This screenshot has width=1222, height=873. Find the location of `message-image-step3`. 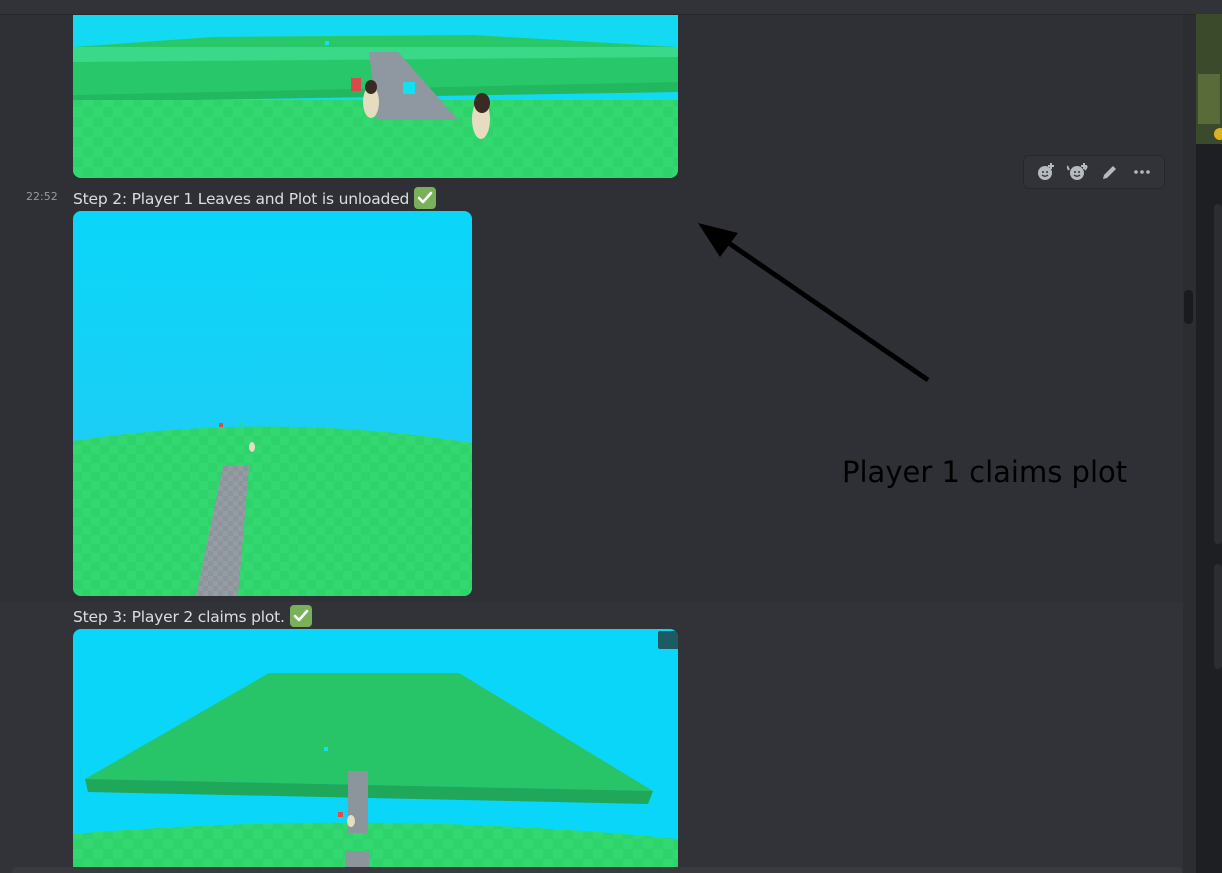

message-image-step3 is located at coordinates (375, 751).